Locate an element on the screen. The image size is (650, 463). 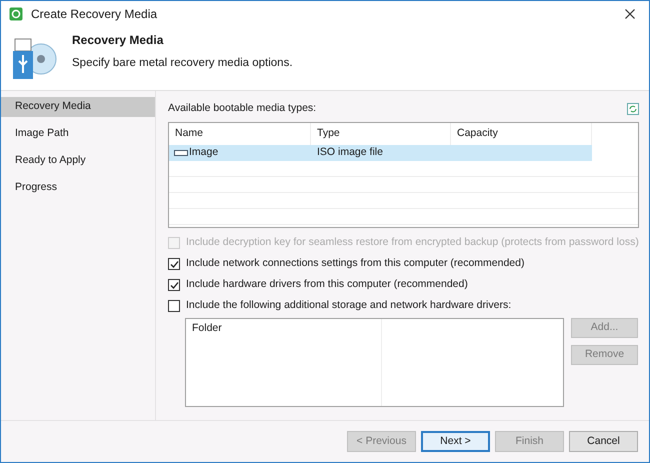
media-types-label: Available bootable media types: is located at coordinates (242, 108).